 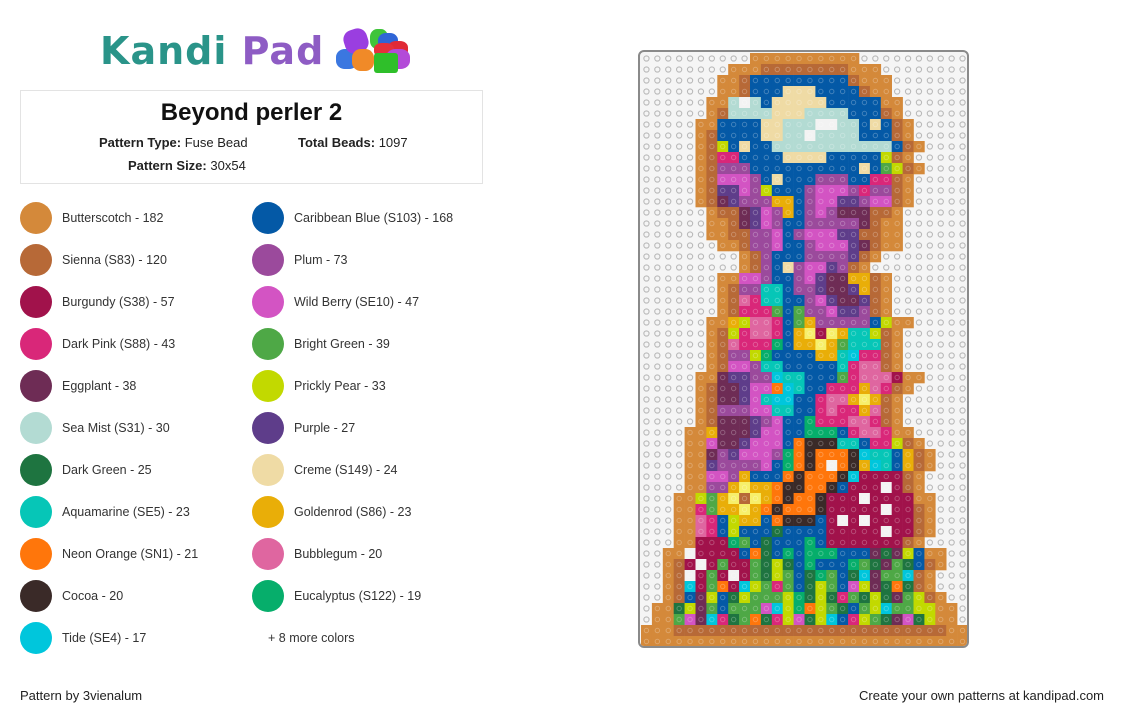 I want to click on kandipad-logo: Kandi Pad, so click(x=256, y=50).